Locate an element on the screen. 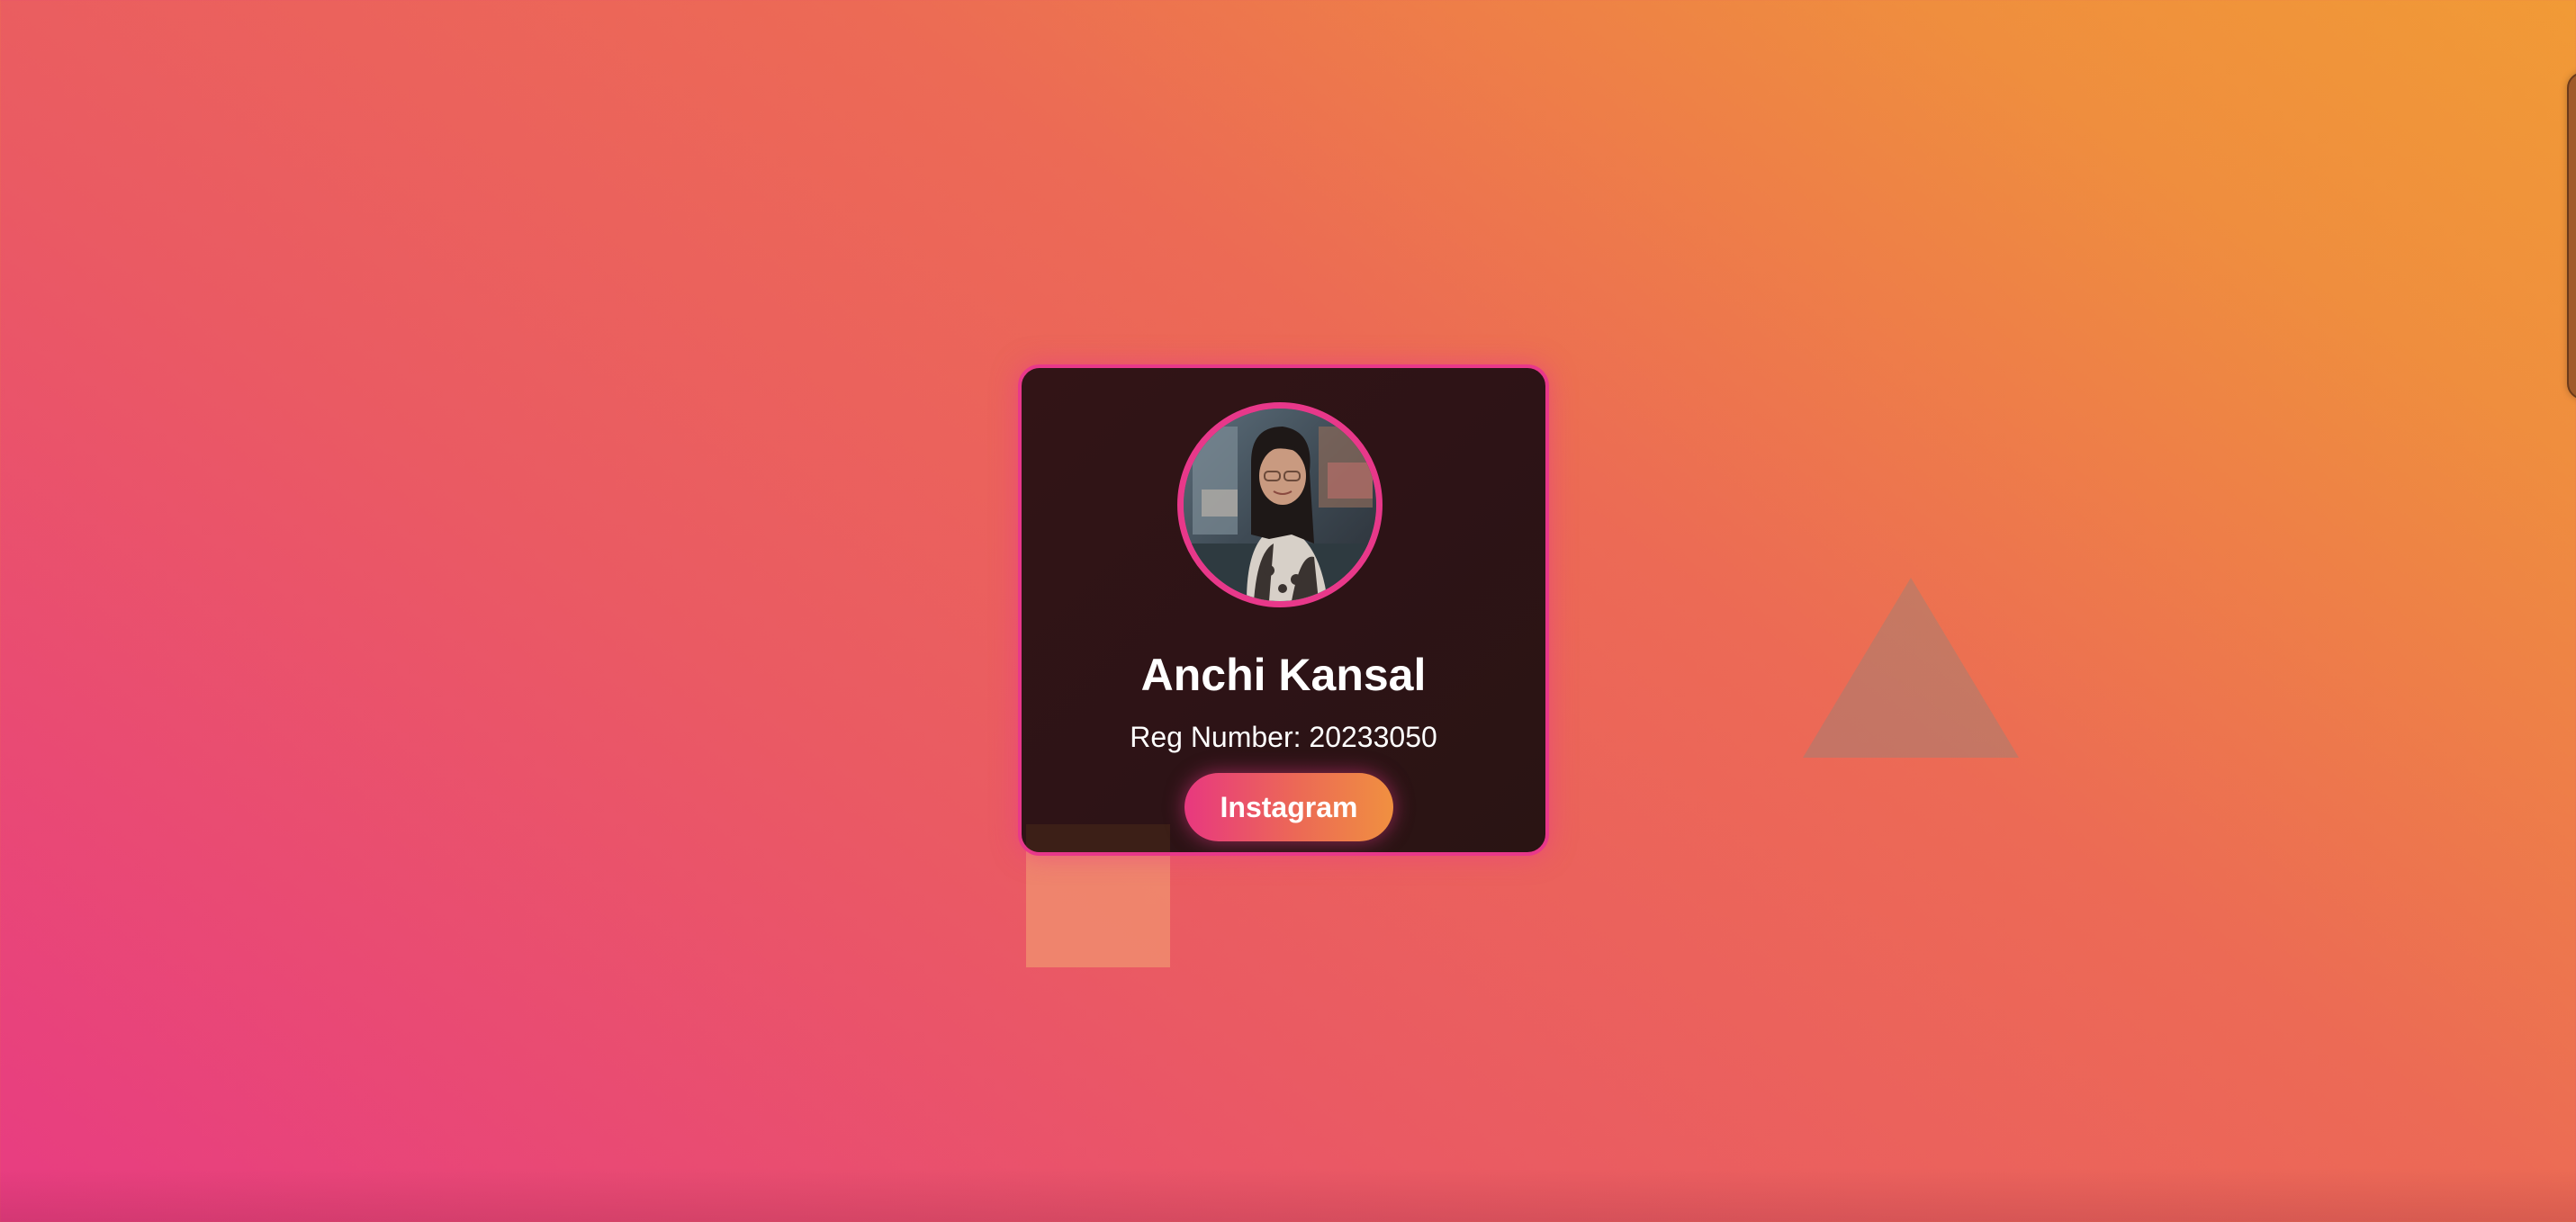 The width and height of the screenshot is (2576, 1222). avatar is located at coordinates (1280, 504).